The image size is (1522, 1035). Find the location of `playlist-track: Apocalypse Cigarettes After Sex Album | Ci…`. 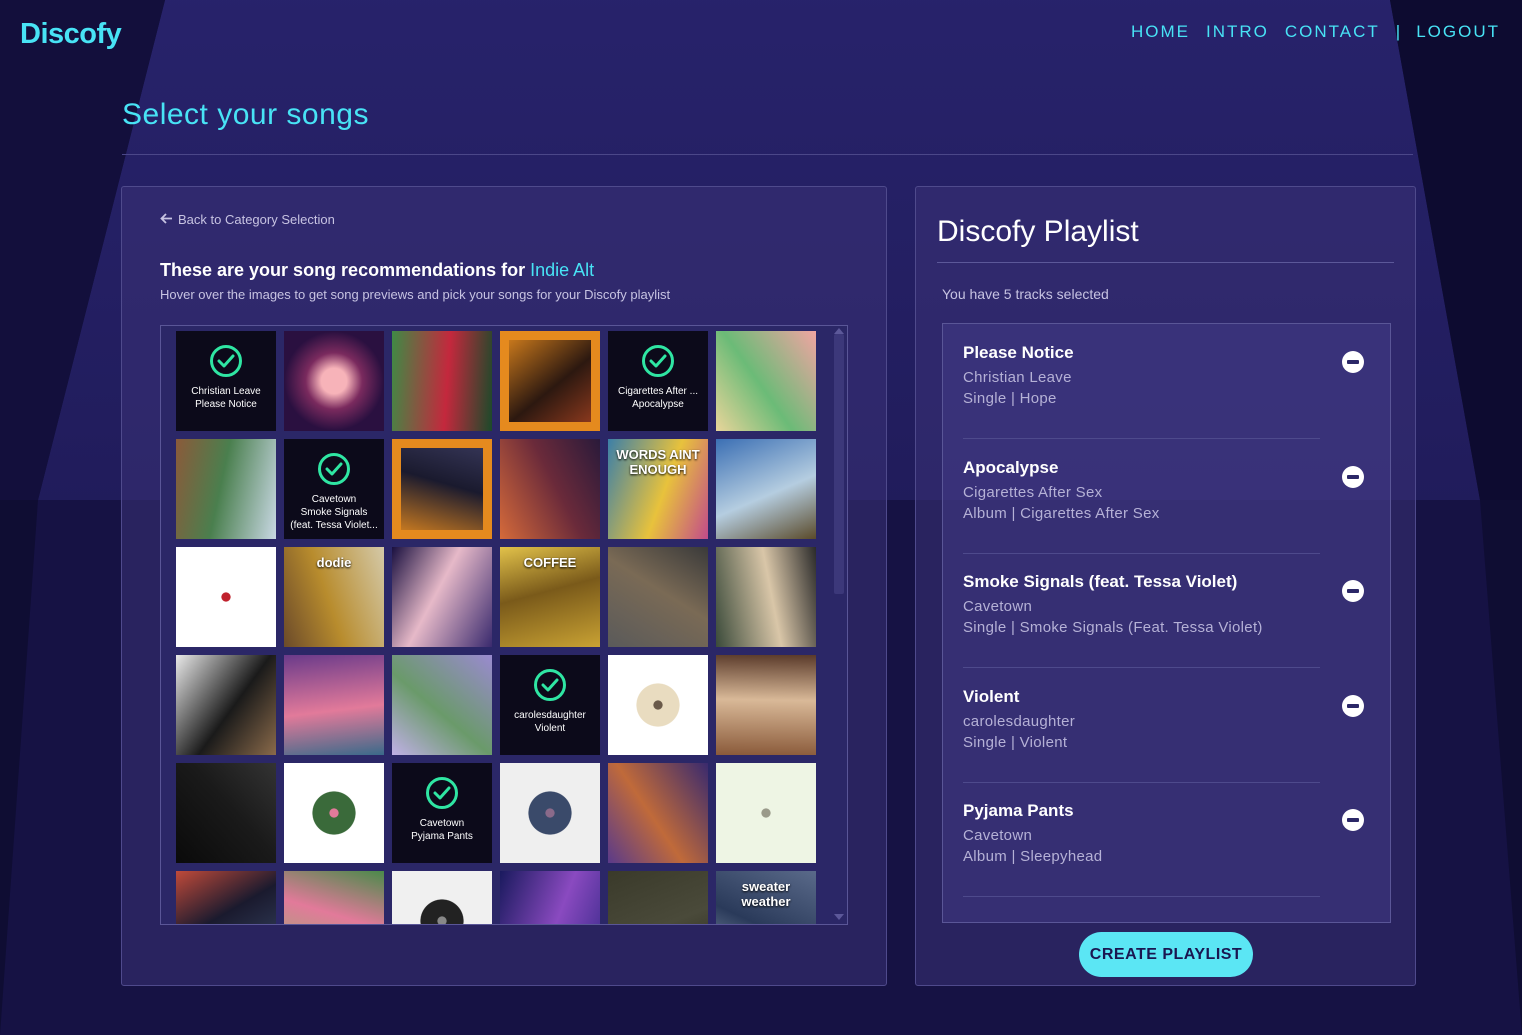

playlist-track: Apocalypse Cigarettes After Sex Album | Ci… is located at coordinates (1163, 496).